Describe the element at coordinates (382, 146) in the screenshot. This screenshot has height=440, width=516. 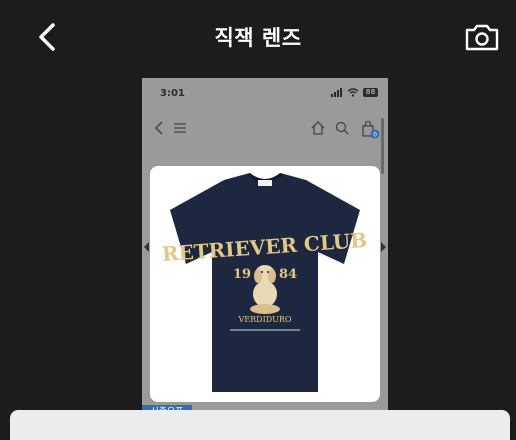
I see `scrollbar` at that location.